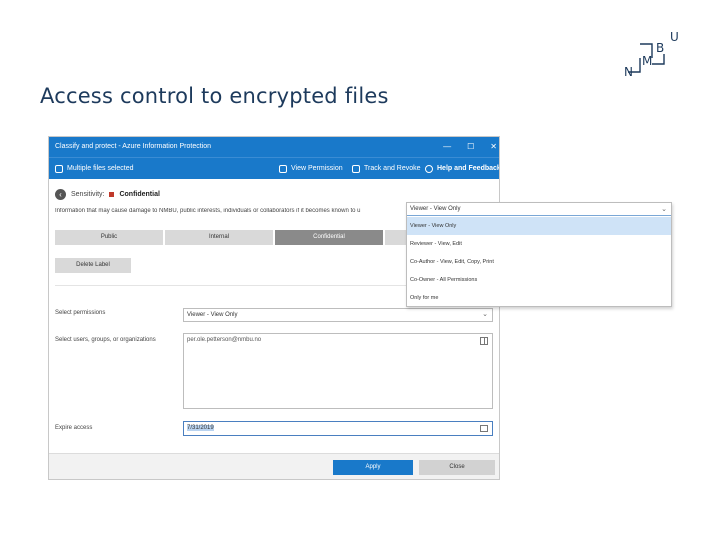 This screenshot has height=540, width=720. Describe the element at coordinates (283, 169) in the screenshot. I see `info-icon` at that location.